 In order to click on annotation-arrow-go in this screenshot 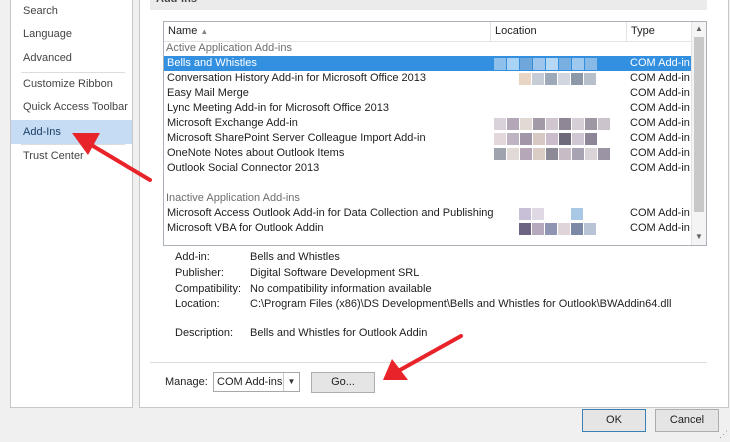, I will do `click(423, 357)`.